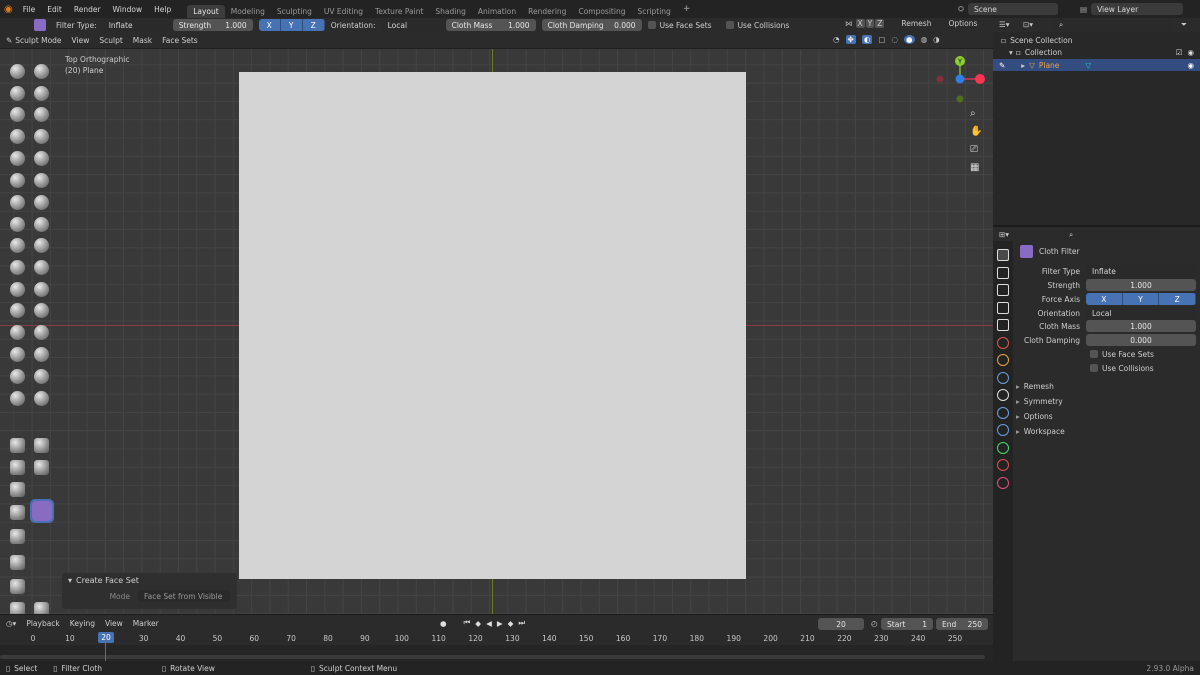  Describe the element at coordinates (511, 623) in the screenshot. I see `next-keyframe-icon: ◆` at that location.